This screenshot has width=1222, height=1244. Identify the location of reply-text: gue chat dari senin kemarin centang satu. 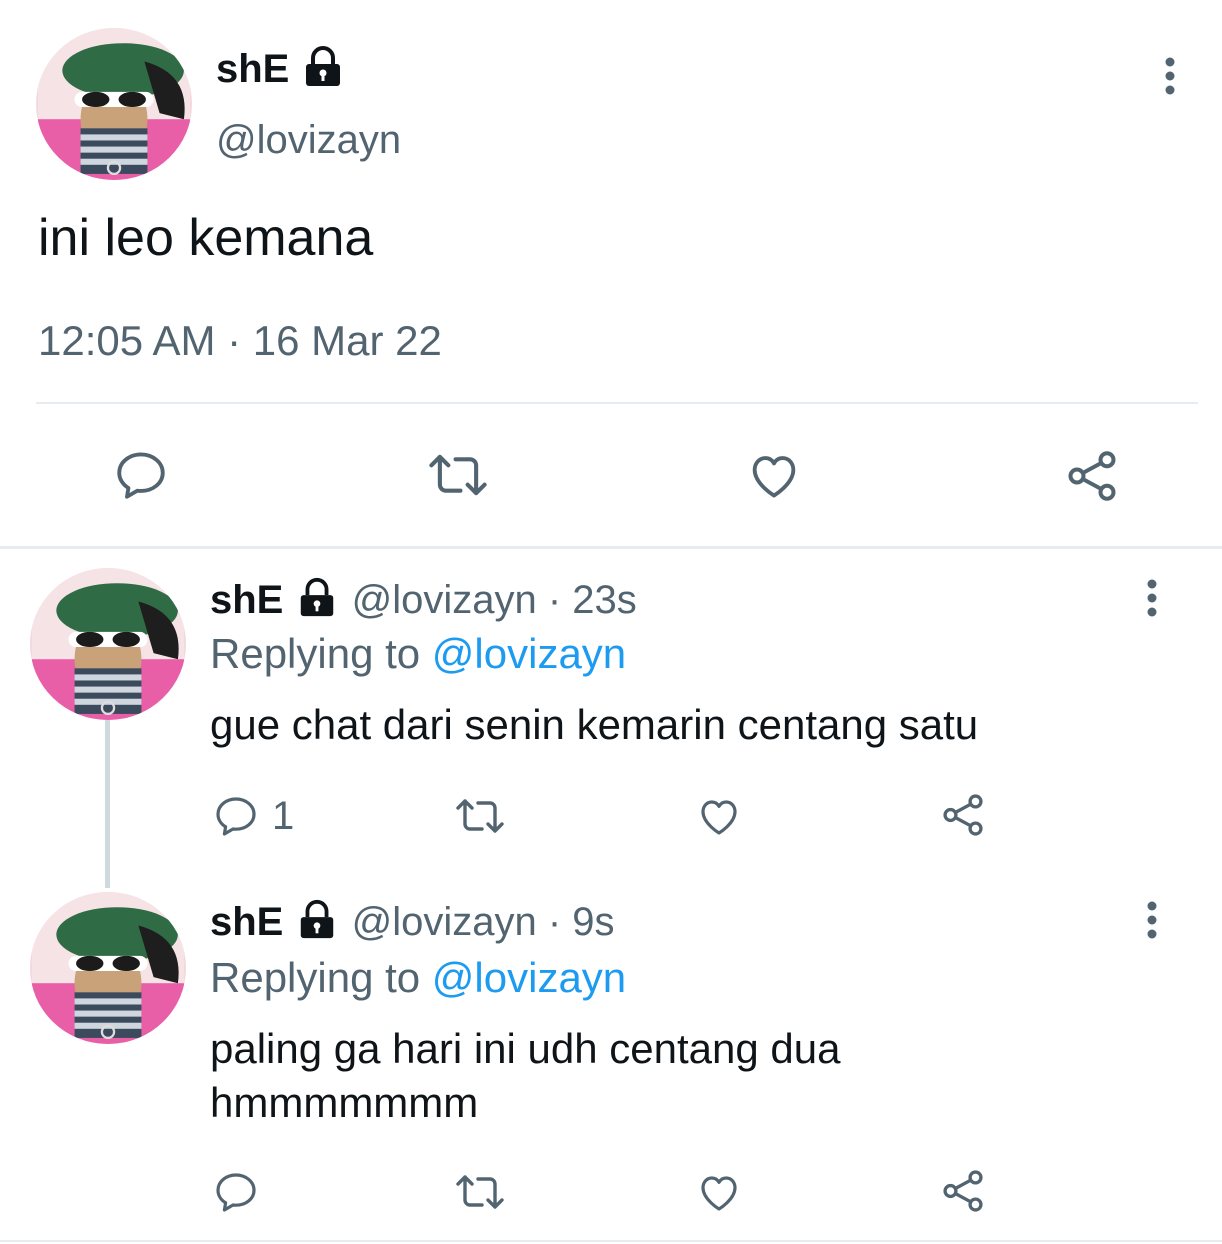
(594, 724).